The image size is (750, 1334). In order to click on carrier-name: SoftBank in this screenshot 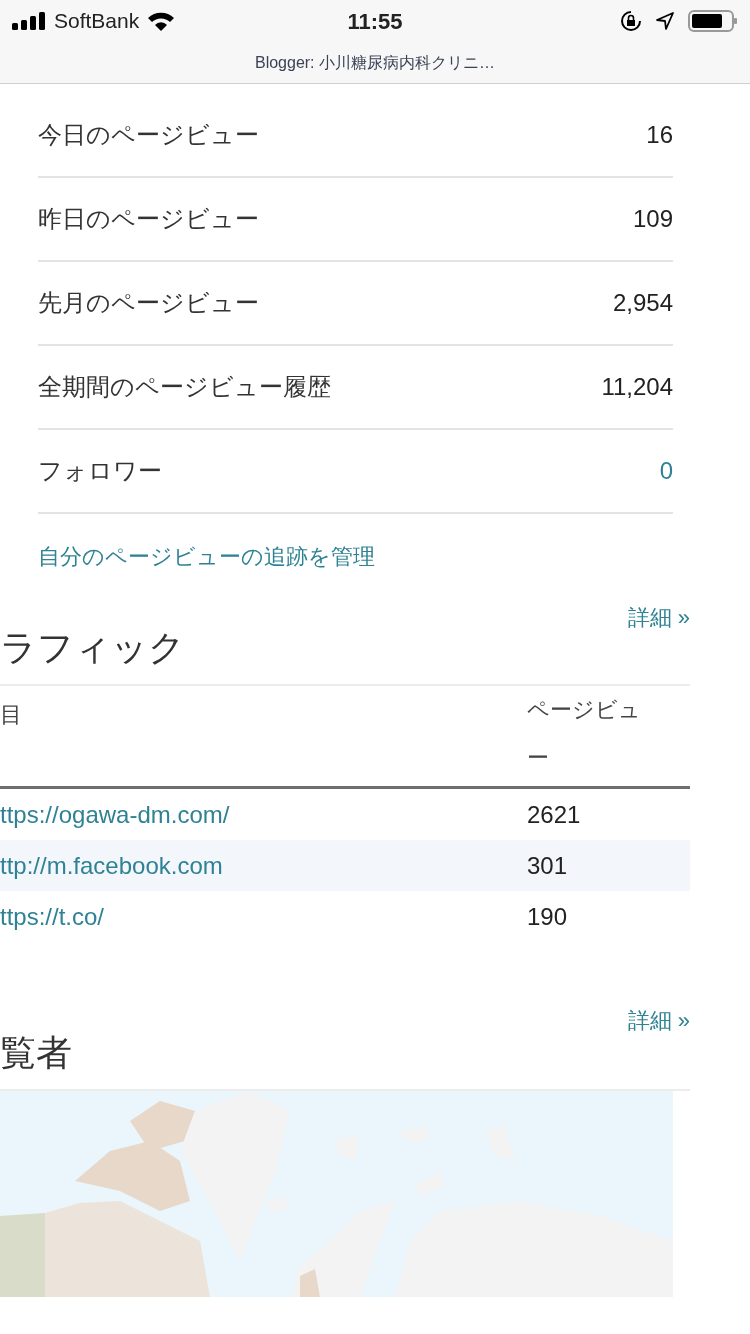, I will do `click(97, 21)`.